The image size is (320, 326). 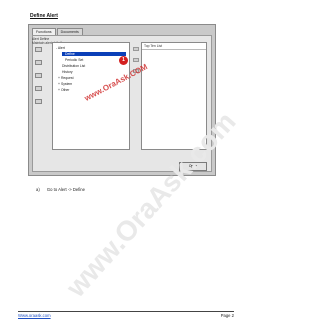 I want to click on footer-website-link: Www.oraask.com, so click(x=34, y=315).